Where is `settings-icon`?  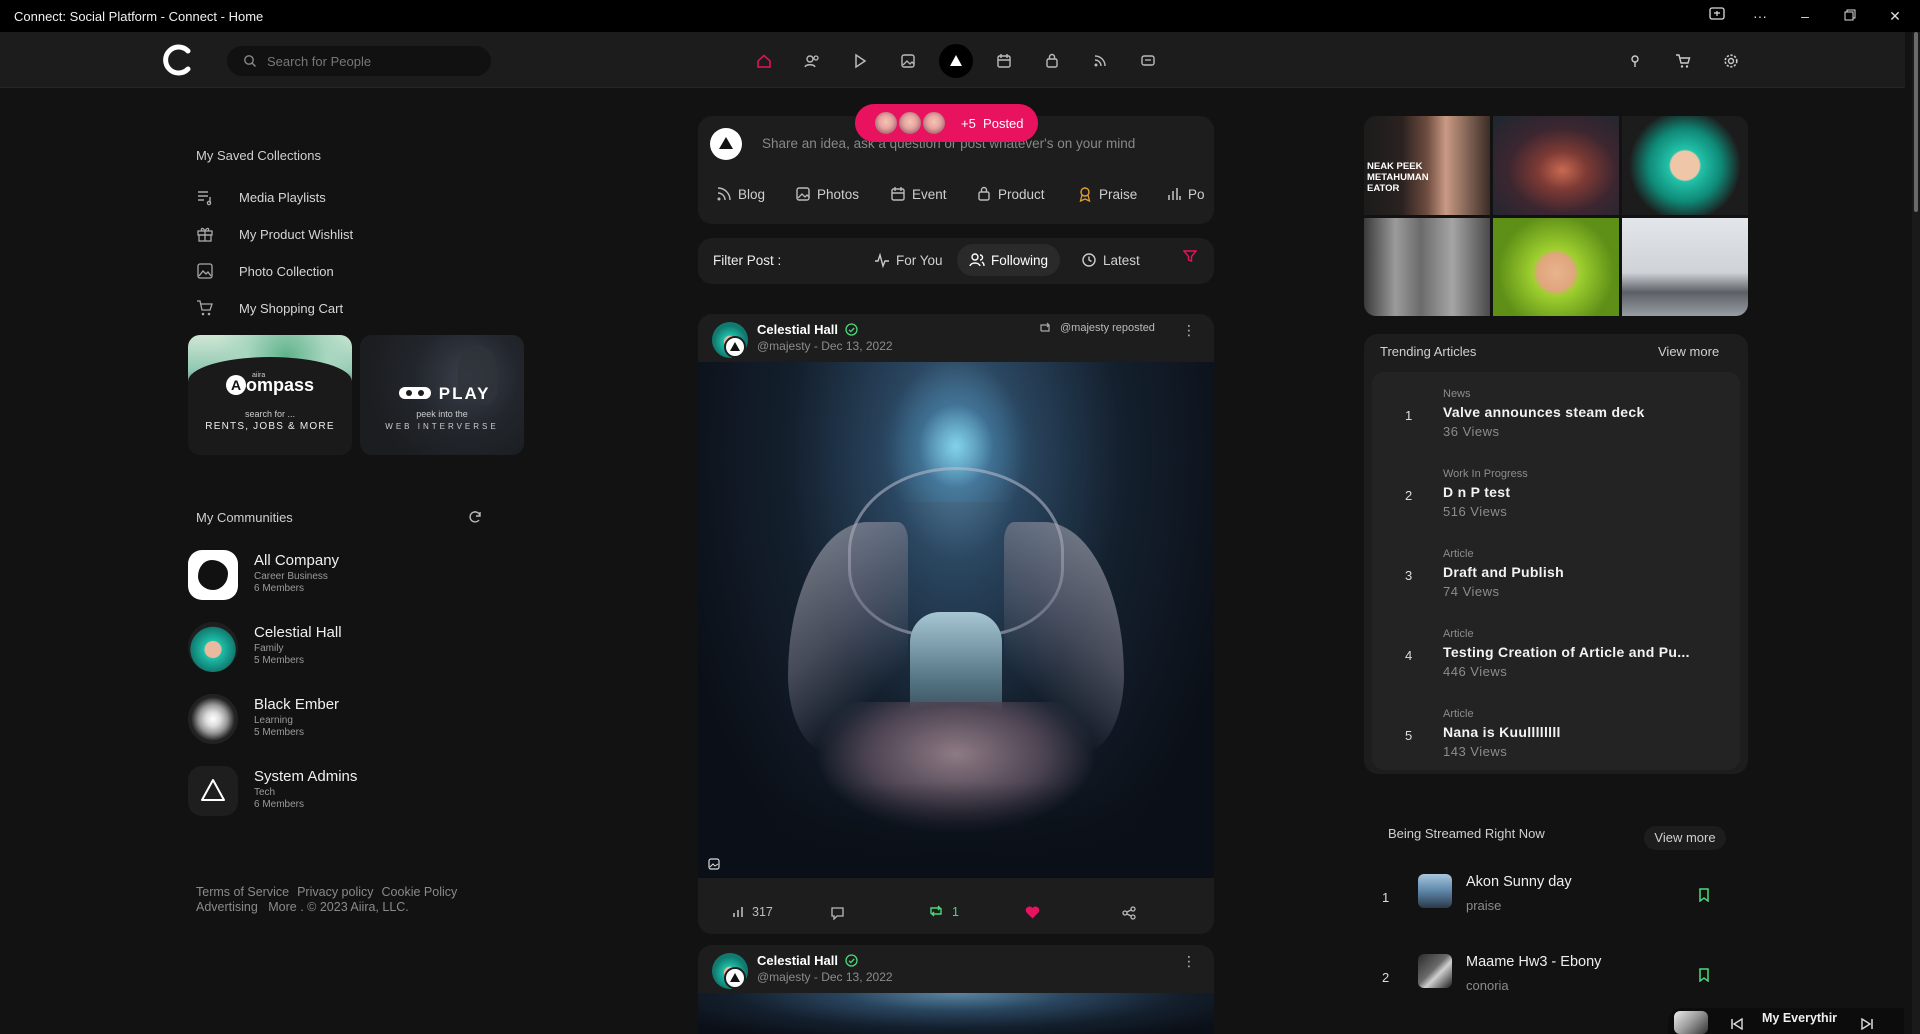 settings-icon is located at coordinates (1731, 61).